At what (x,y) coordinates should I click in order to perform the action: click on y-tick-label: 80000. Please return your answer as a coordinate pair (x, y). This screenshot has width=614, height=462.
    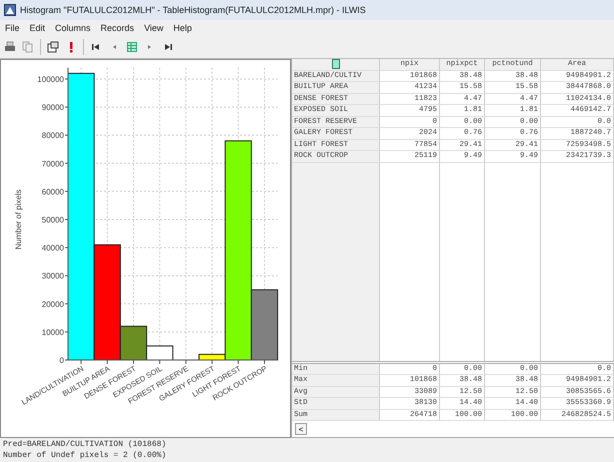
    Looking at the image, I should click on (53, 135).